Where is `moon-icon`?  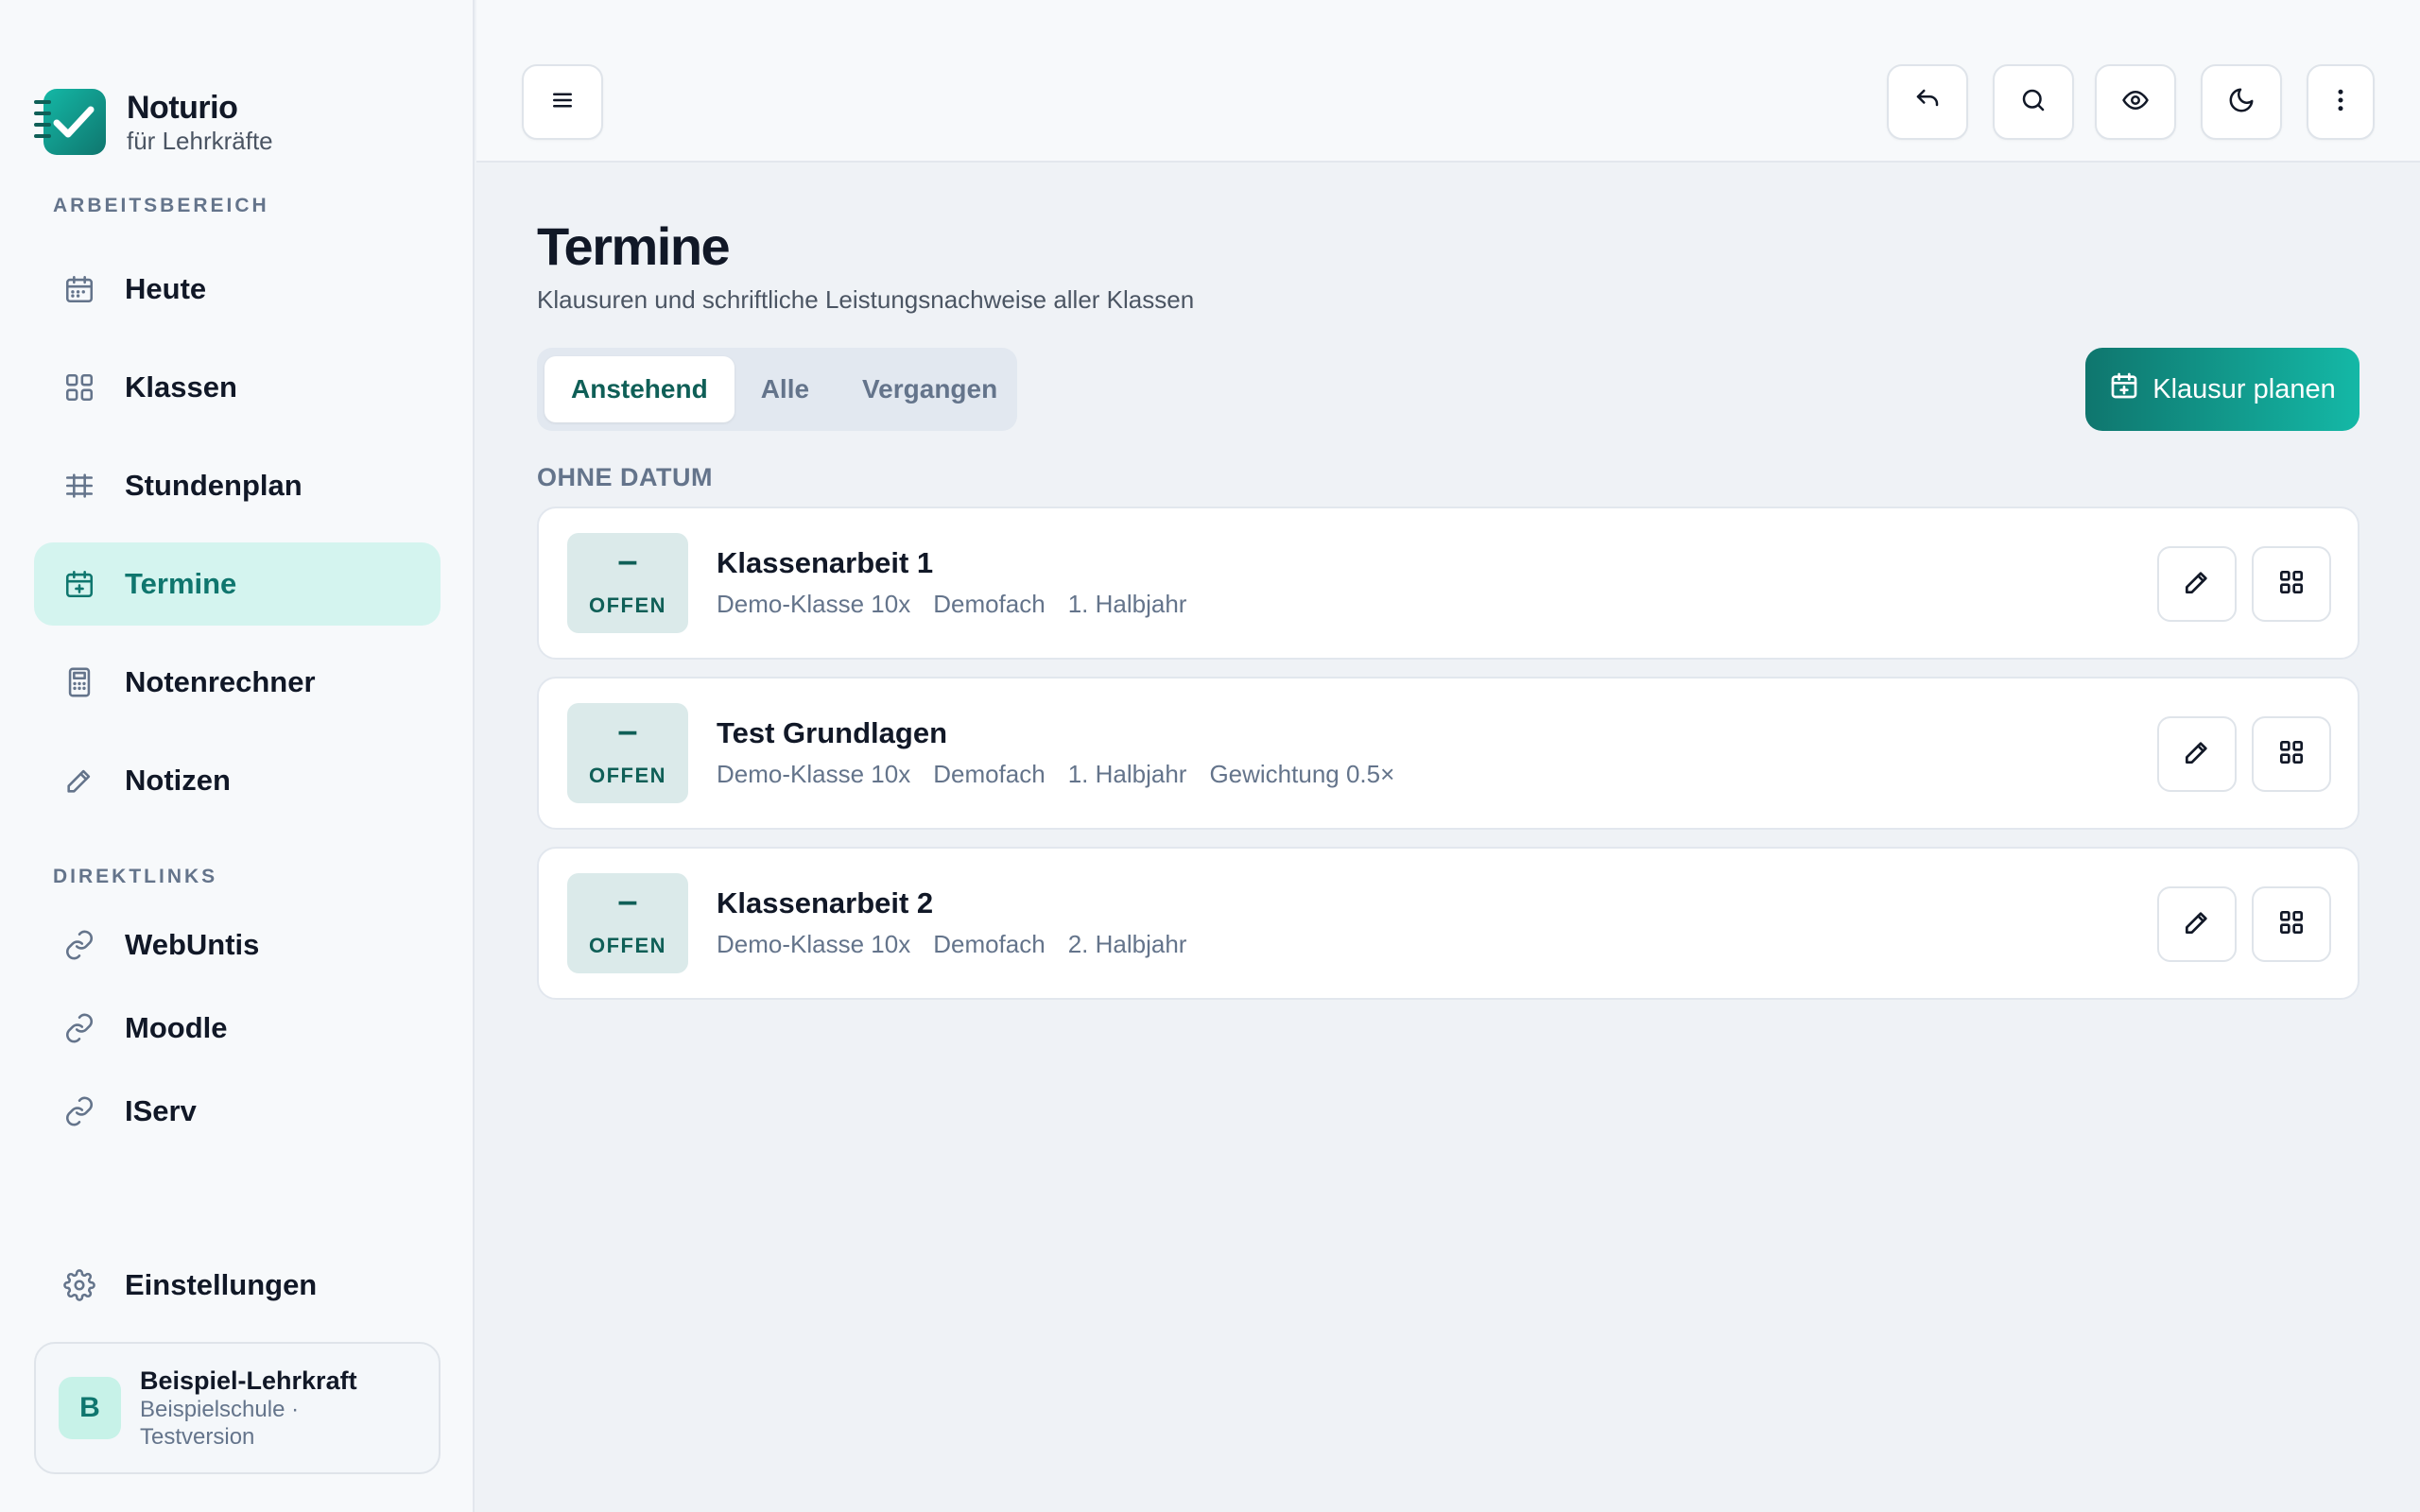 moon-icon is located at coordinates (2241, 102).